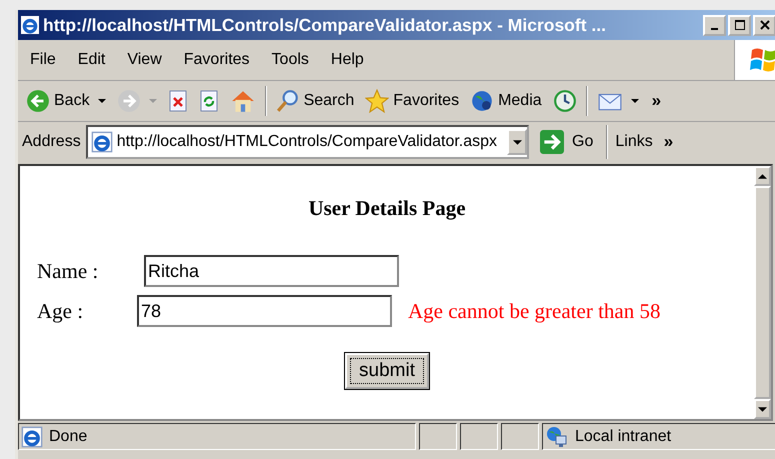  Describe the element at coordinates (534, 311) in the screenshot. I see `error-message: Age cannot be greater than 58` at that location.